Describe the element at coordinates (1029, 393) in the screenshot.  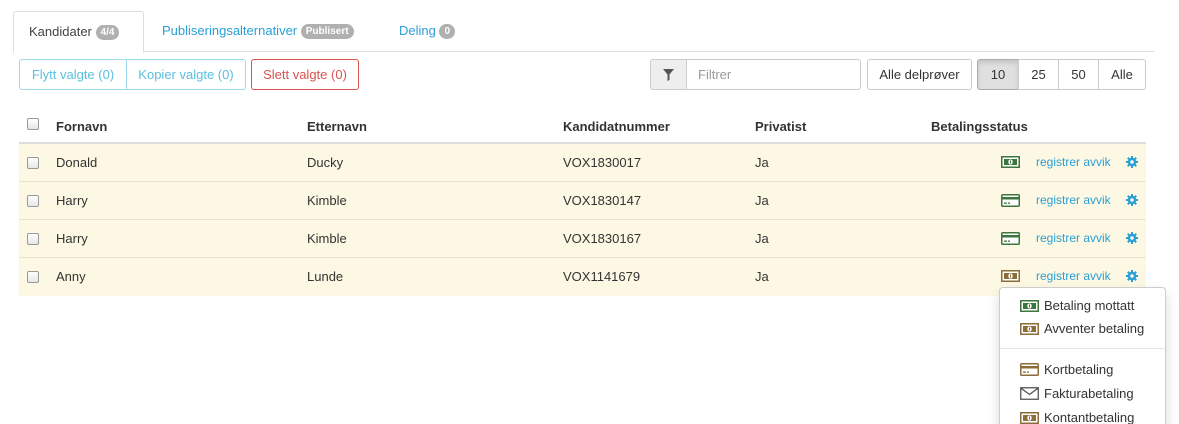
I see `envelope-icon` at that location.